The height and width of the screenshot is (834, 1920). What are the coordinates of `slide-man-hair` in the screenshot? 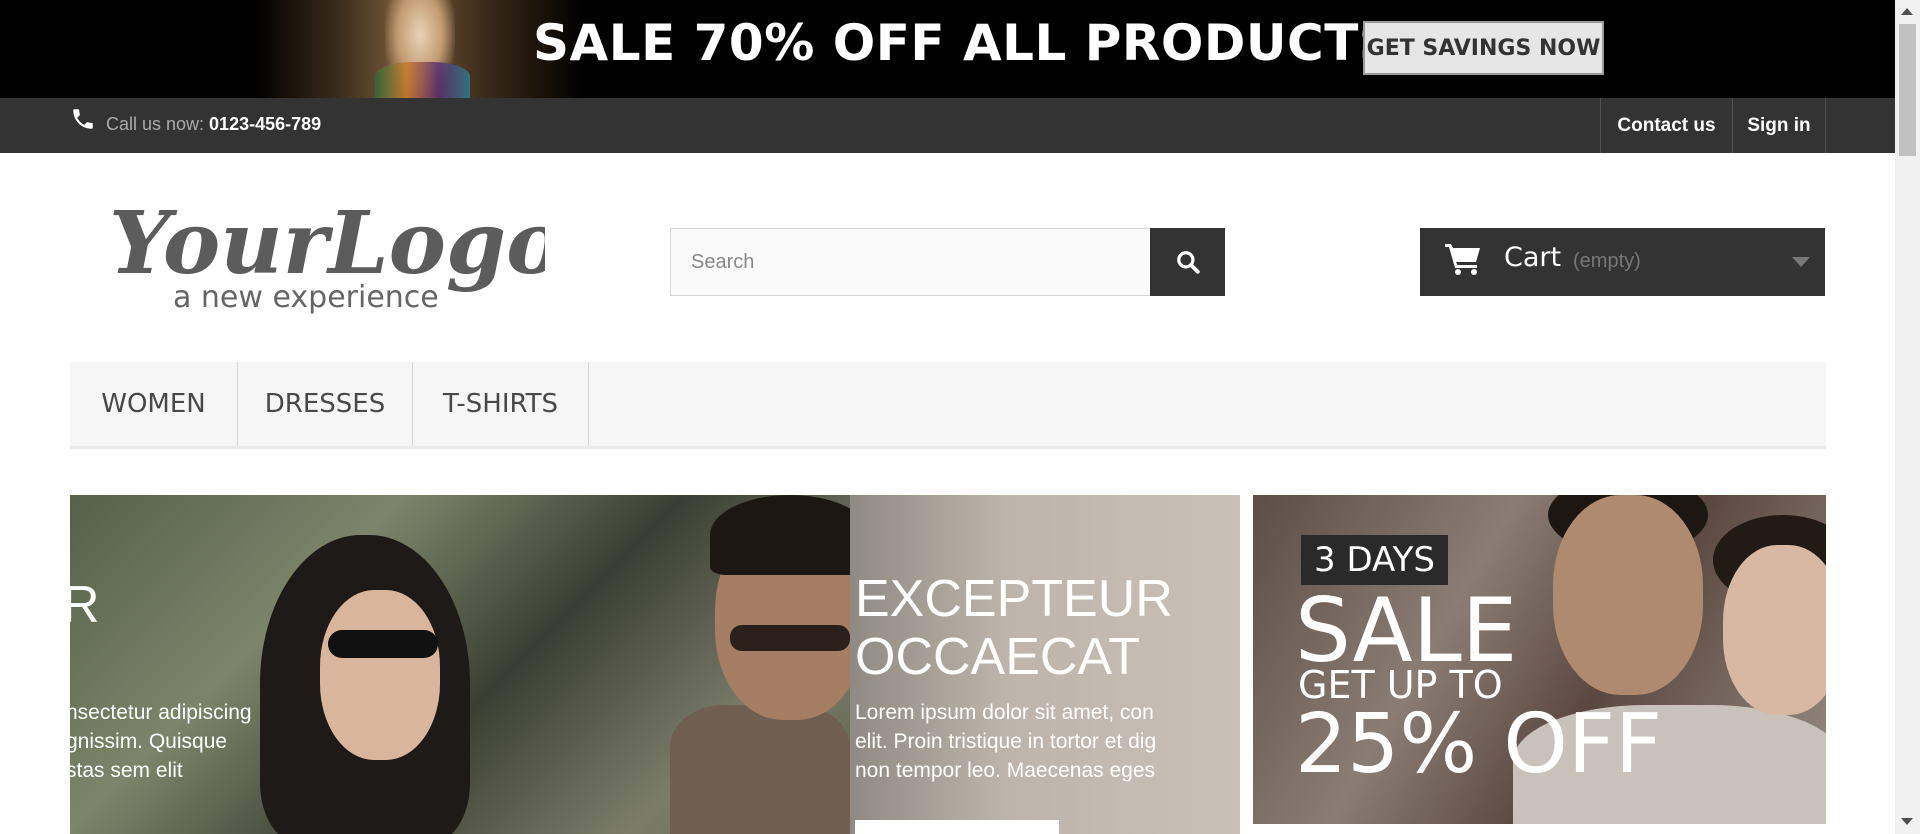 It's located at (790, 535).